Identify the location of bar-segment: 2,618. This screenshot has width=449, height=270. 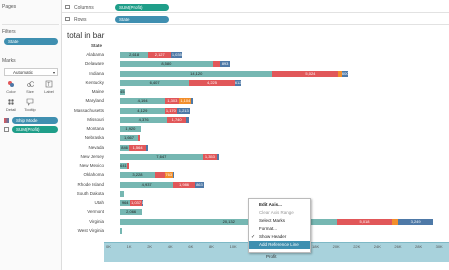
(134, 55).